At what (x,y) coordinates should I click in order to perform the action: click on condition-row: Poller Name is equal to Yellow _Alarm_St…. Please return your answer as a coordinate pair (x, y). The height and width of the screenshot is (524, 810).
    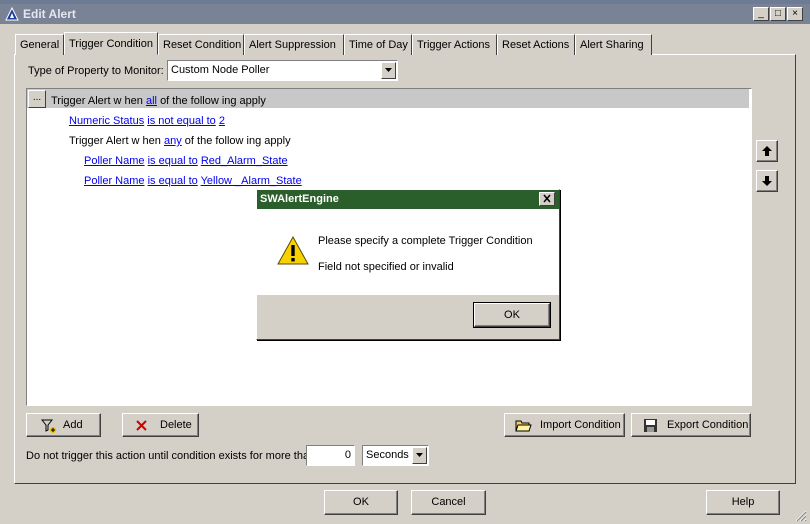
    Looking at the image, I should click on (193, 181).